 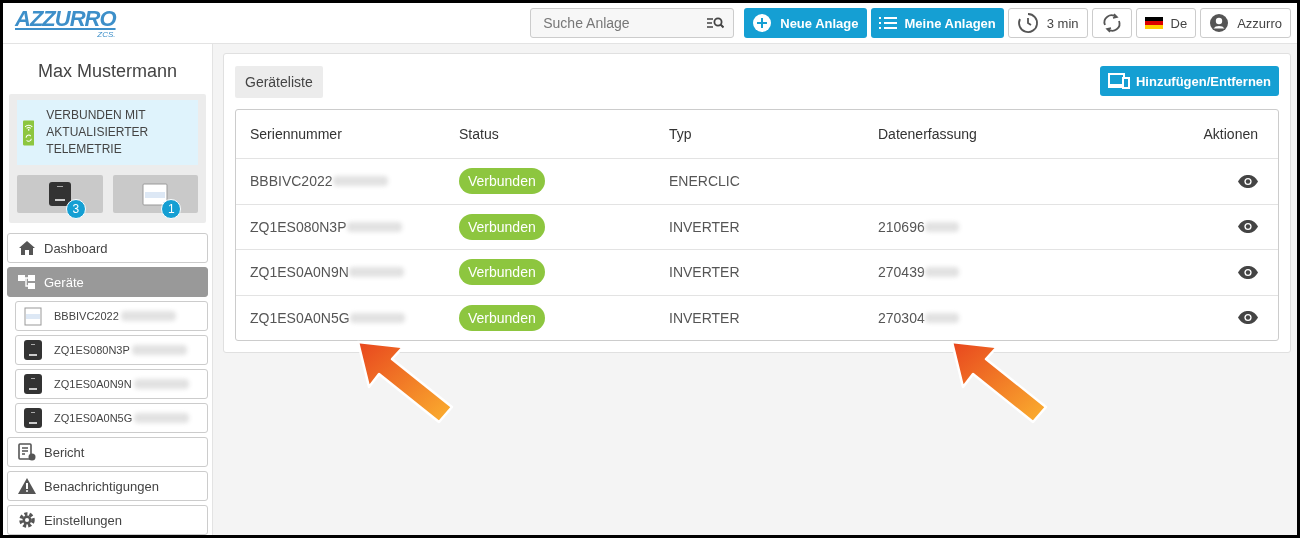 I want to click on language-button: De, so click(x=1166, y=23).